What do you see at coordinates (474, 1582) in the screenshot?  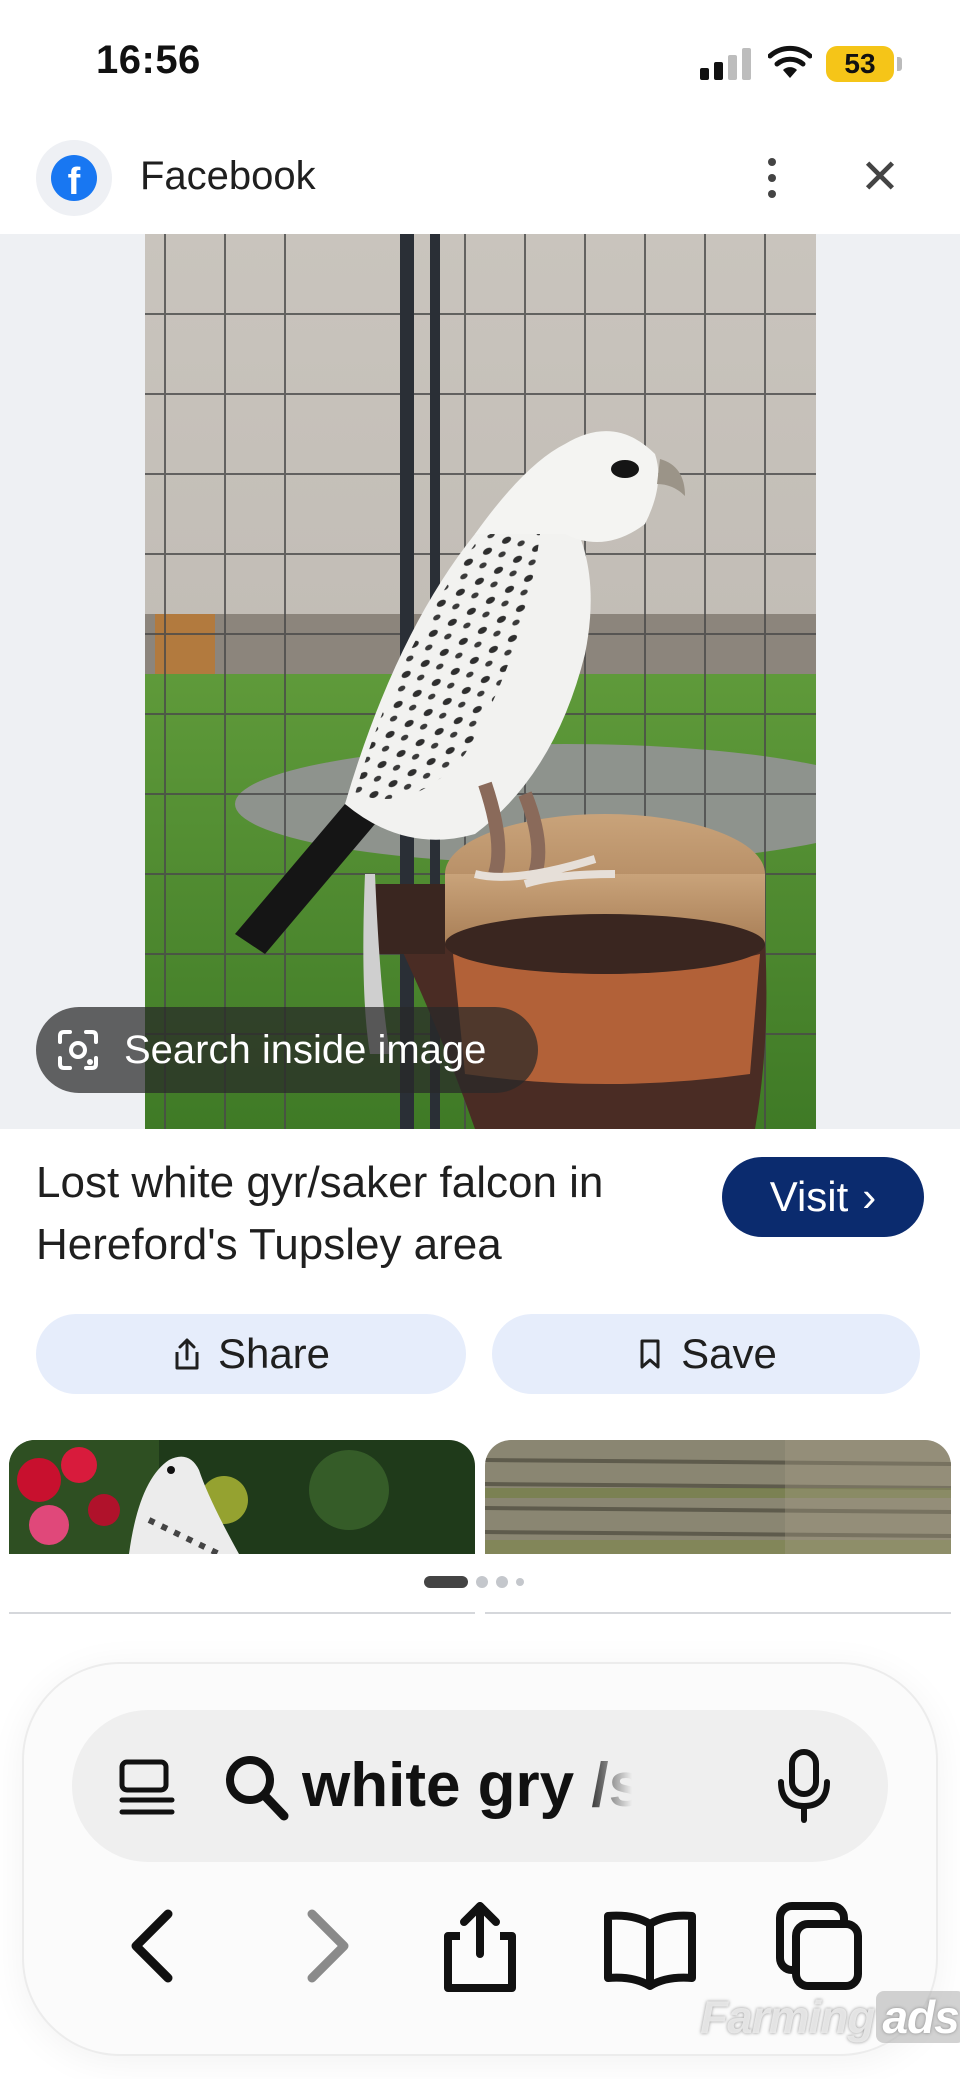 I see `carousel-pager` at bounding box center [474, 1582].